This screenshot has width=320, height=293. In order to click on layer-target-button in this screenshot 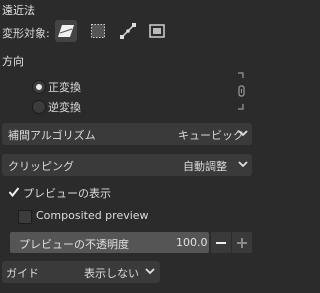, I will do `click(66, 31)`.